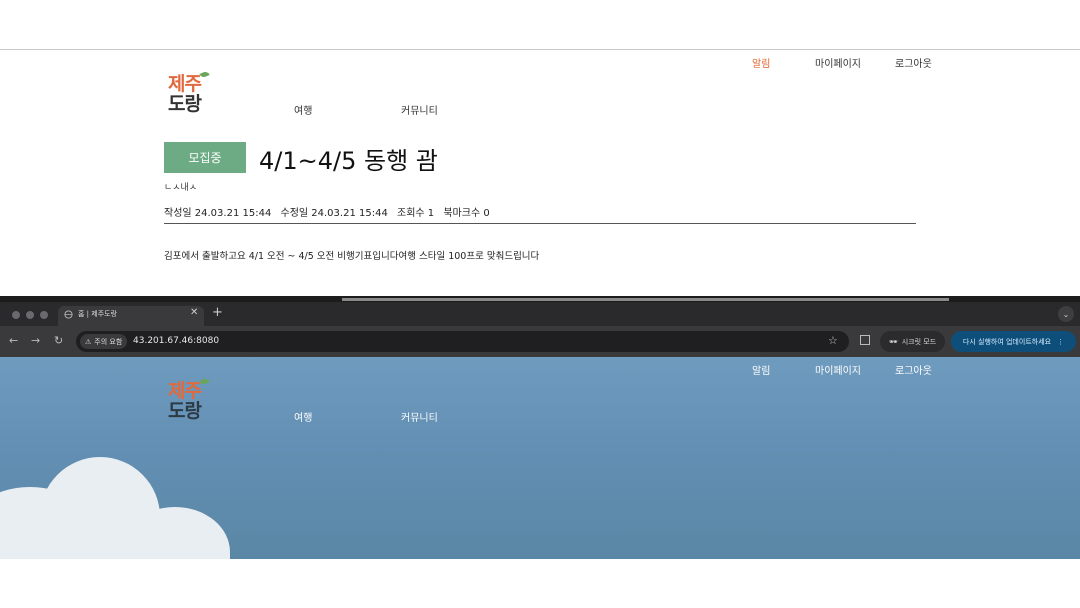  Describe the element at coordinates (348, 161) in the screenshot. I see `post-title: 4/1~4/5 동행 괌` at that location.